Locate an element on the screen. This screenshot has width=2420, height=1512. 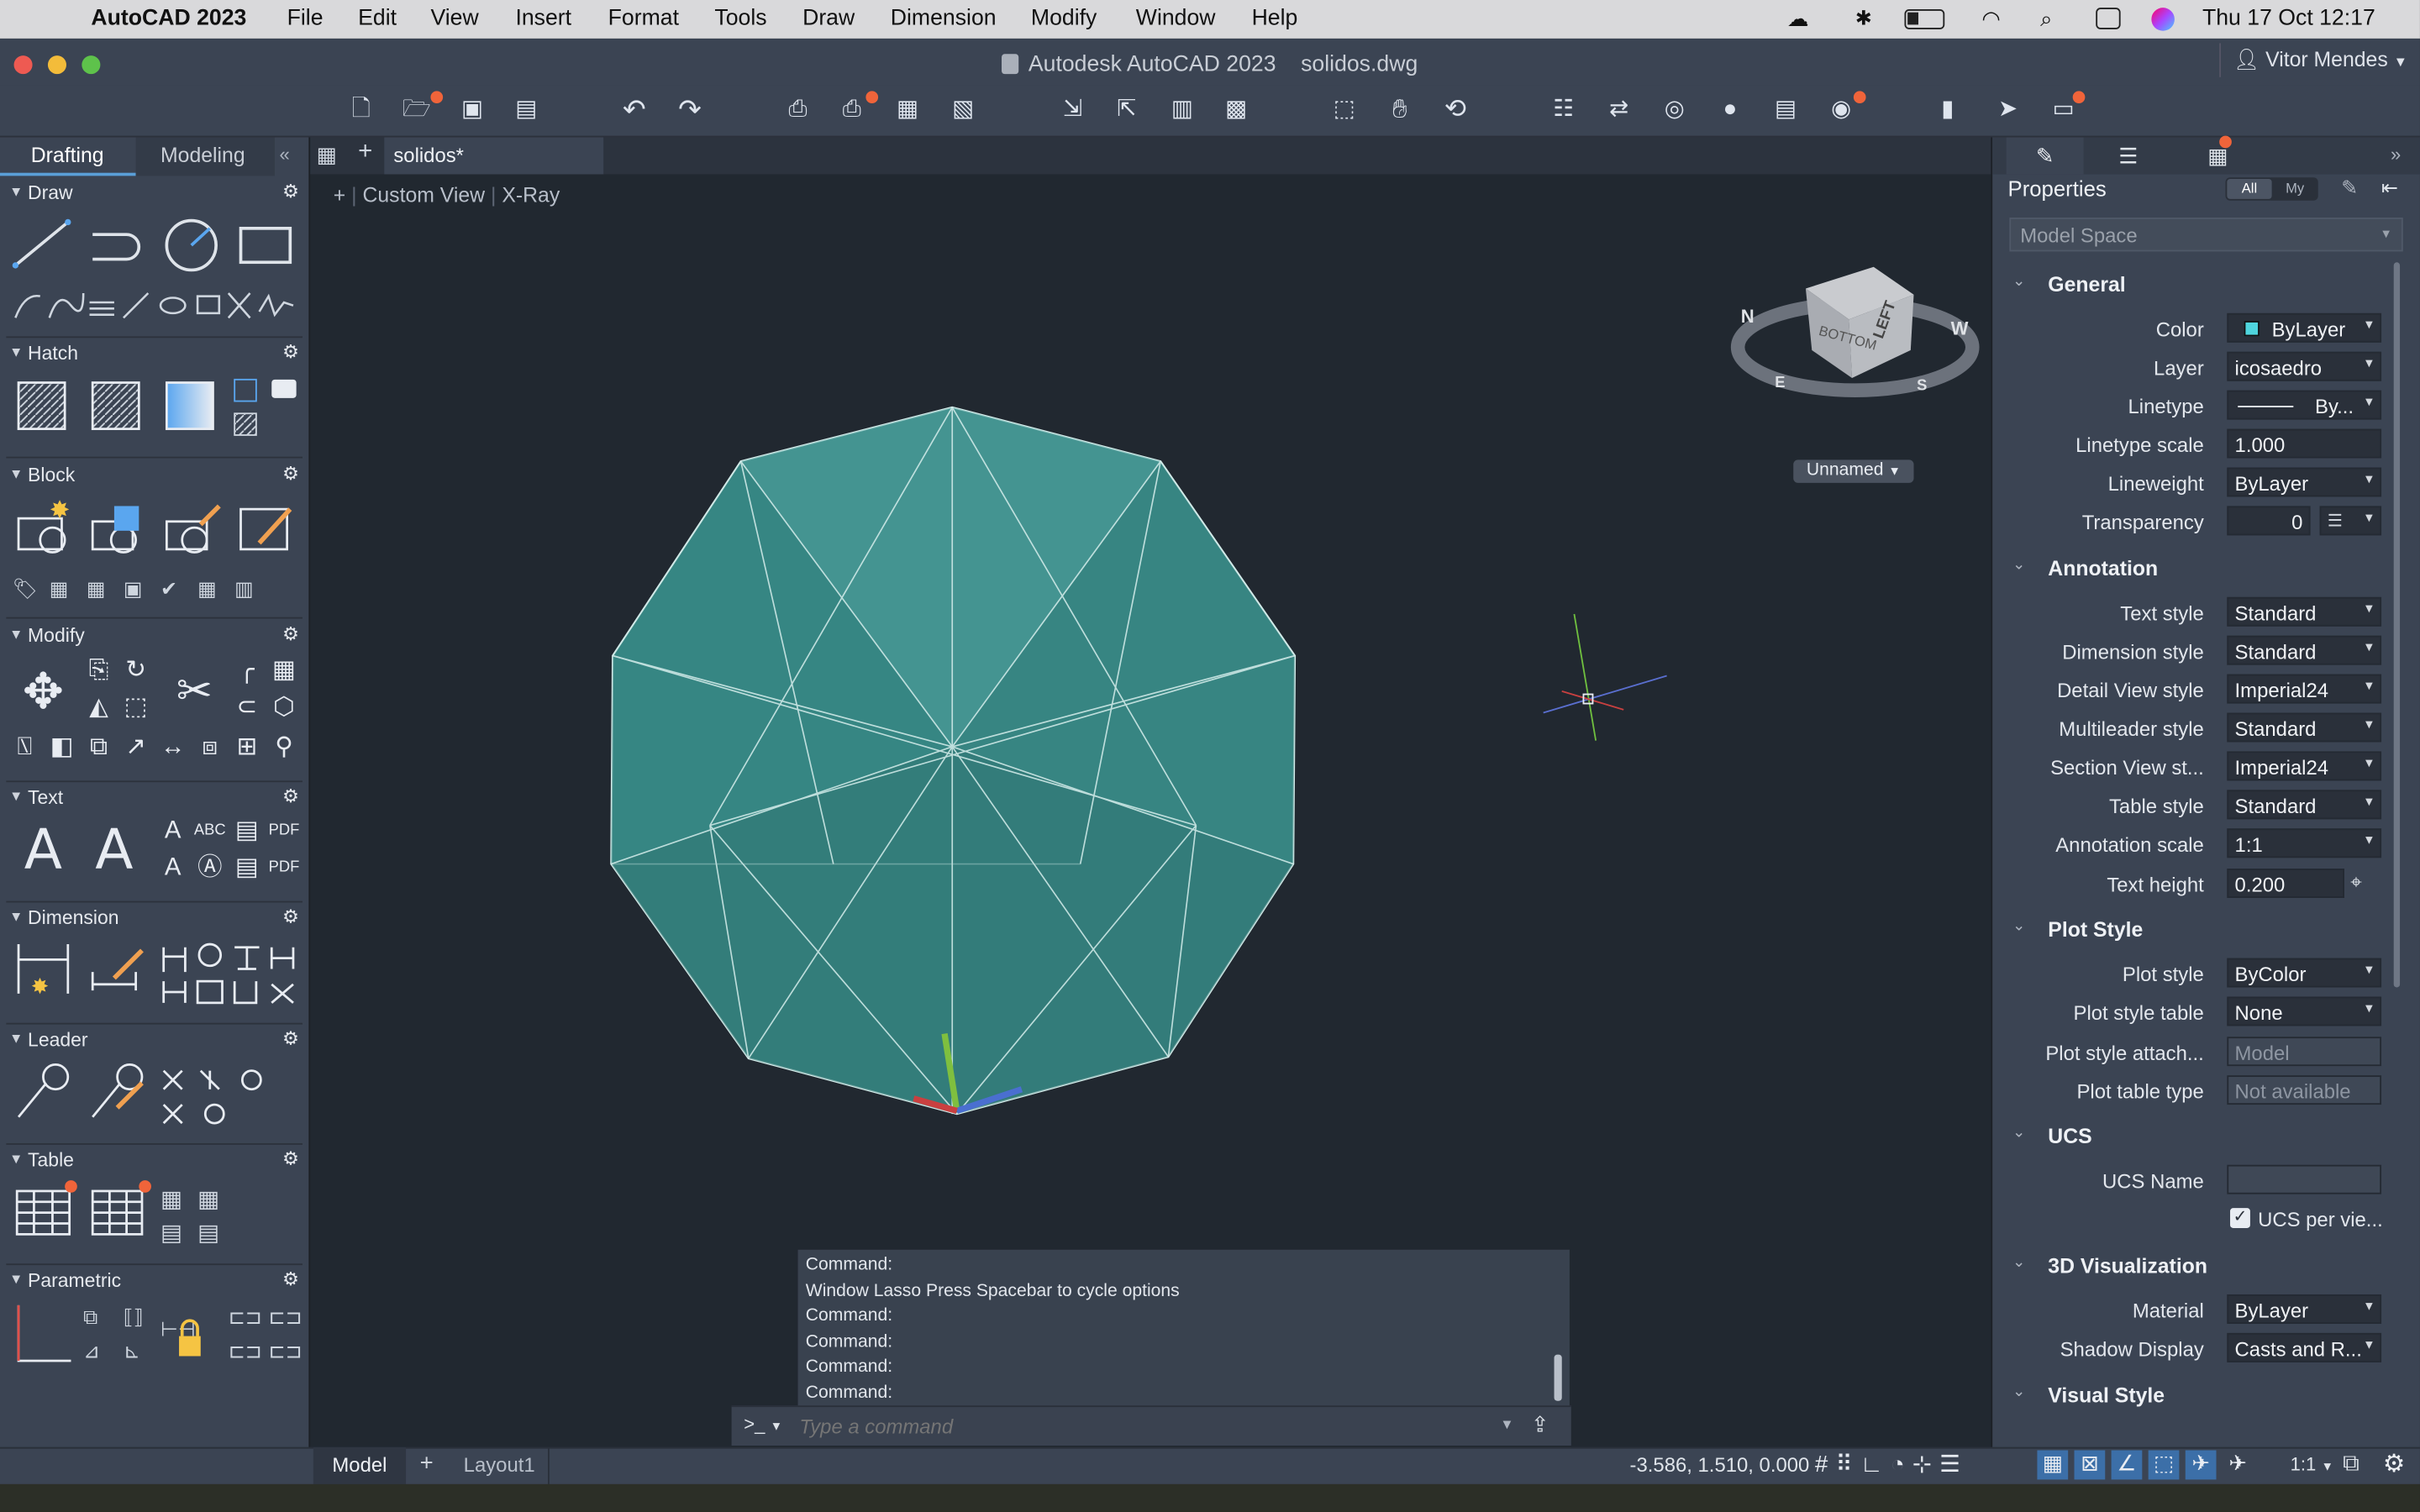
battery-icon is located at coordinates (1924, 19).